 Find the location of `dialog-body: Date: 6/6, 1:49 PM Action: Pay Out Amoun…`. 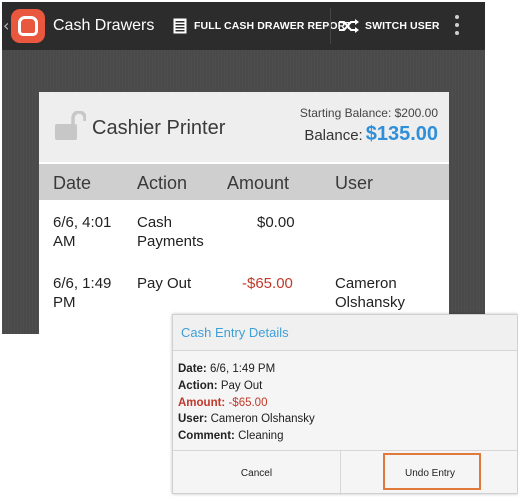

dialog-body: Date: 6/6, 1:49 PM Action: Pay Out Amoun… is located at coordinates (246, 403).